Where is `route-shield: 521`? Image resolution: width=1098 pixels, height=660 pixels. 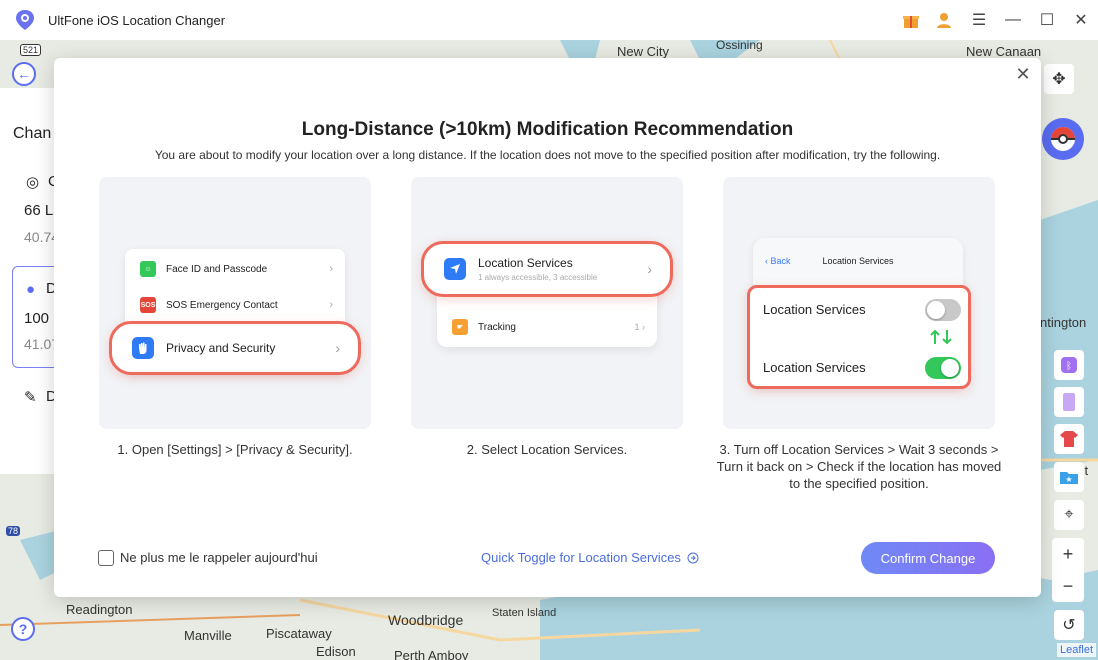 route-shield: 521 is located at coordinates (31, 50).